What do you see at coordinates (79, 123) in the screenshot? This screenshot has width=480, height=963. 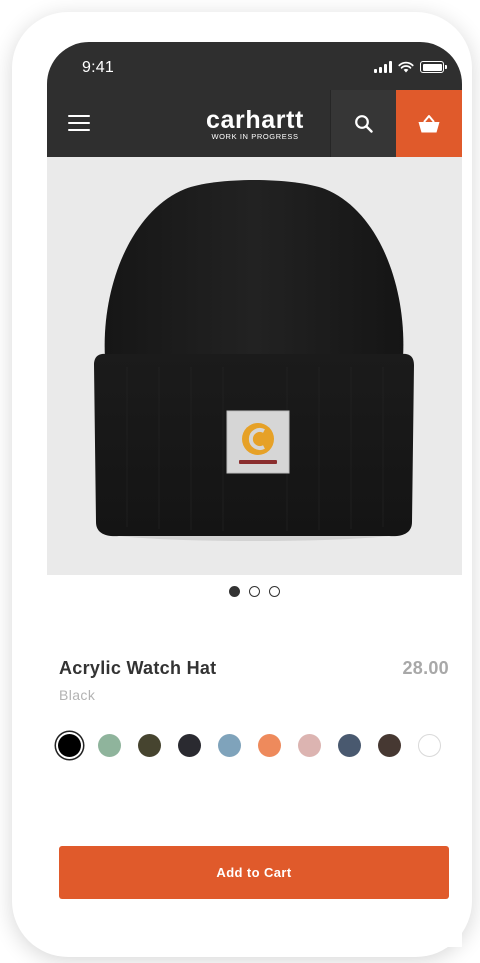 I see `hamburger-menu-icon` at bounding box center [79, 123].